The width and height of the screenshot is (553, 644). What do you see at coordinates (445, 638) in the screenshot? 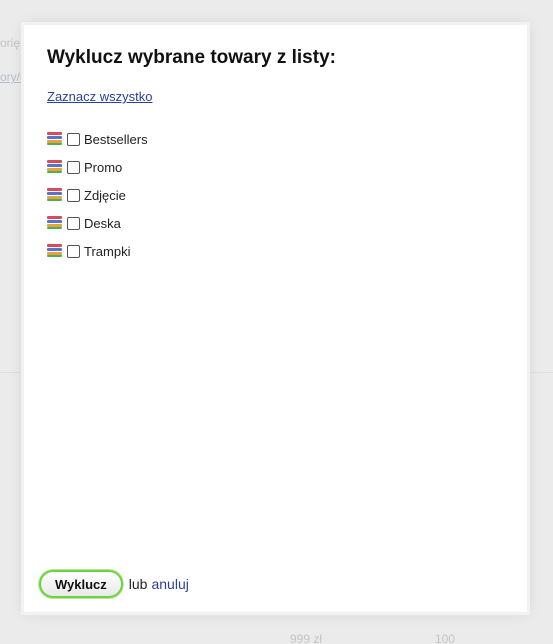
I see `background-quantity: 100` at bounding box center [445, 638].